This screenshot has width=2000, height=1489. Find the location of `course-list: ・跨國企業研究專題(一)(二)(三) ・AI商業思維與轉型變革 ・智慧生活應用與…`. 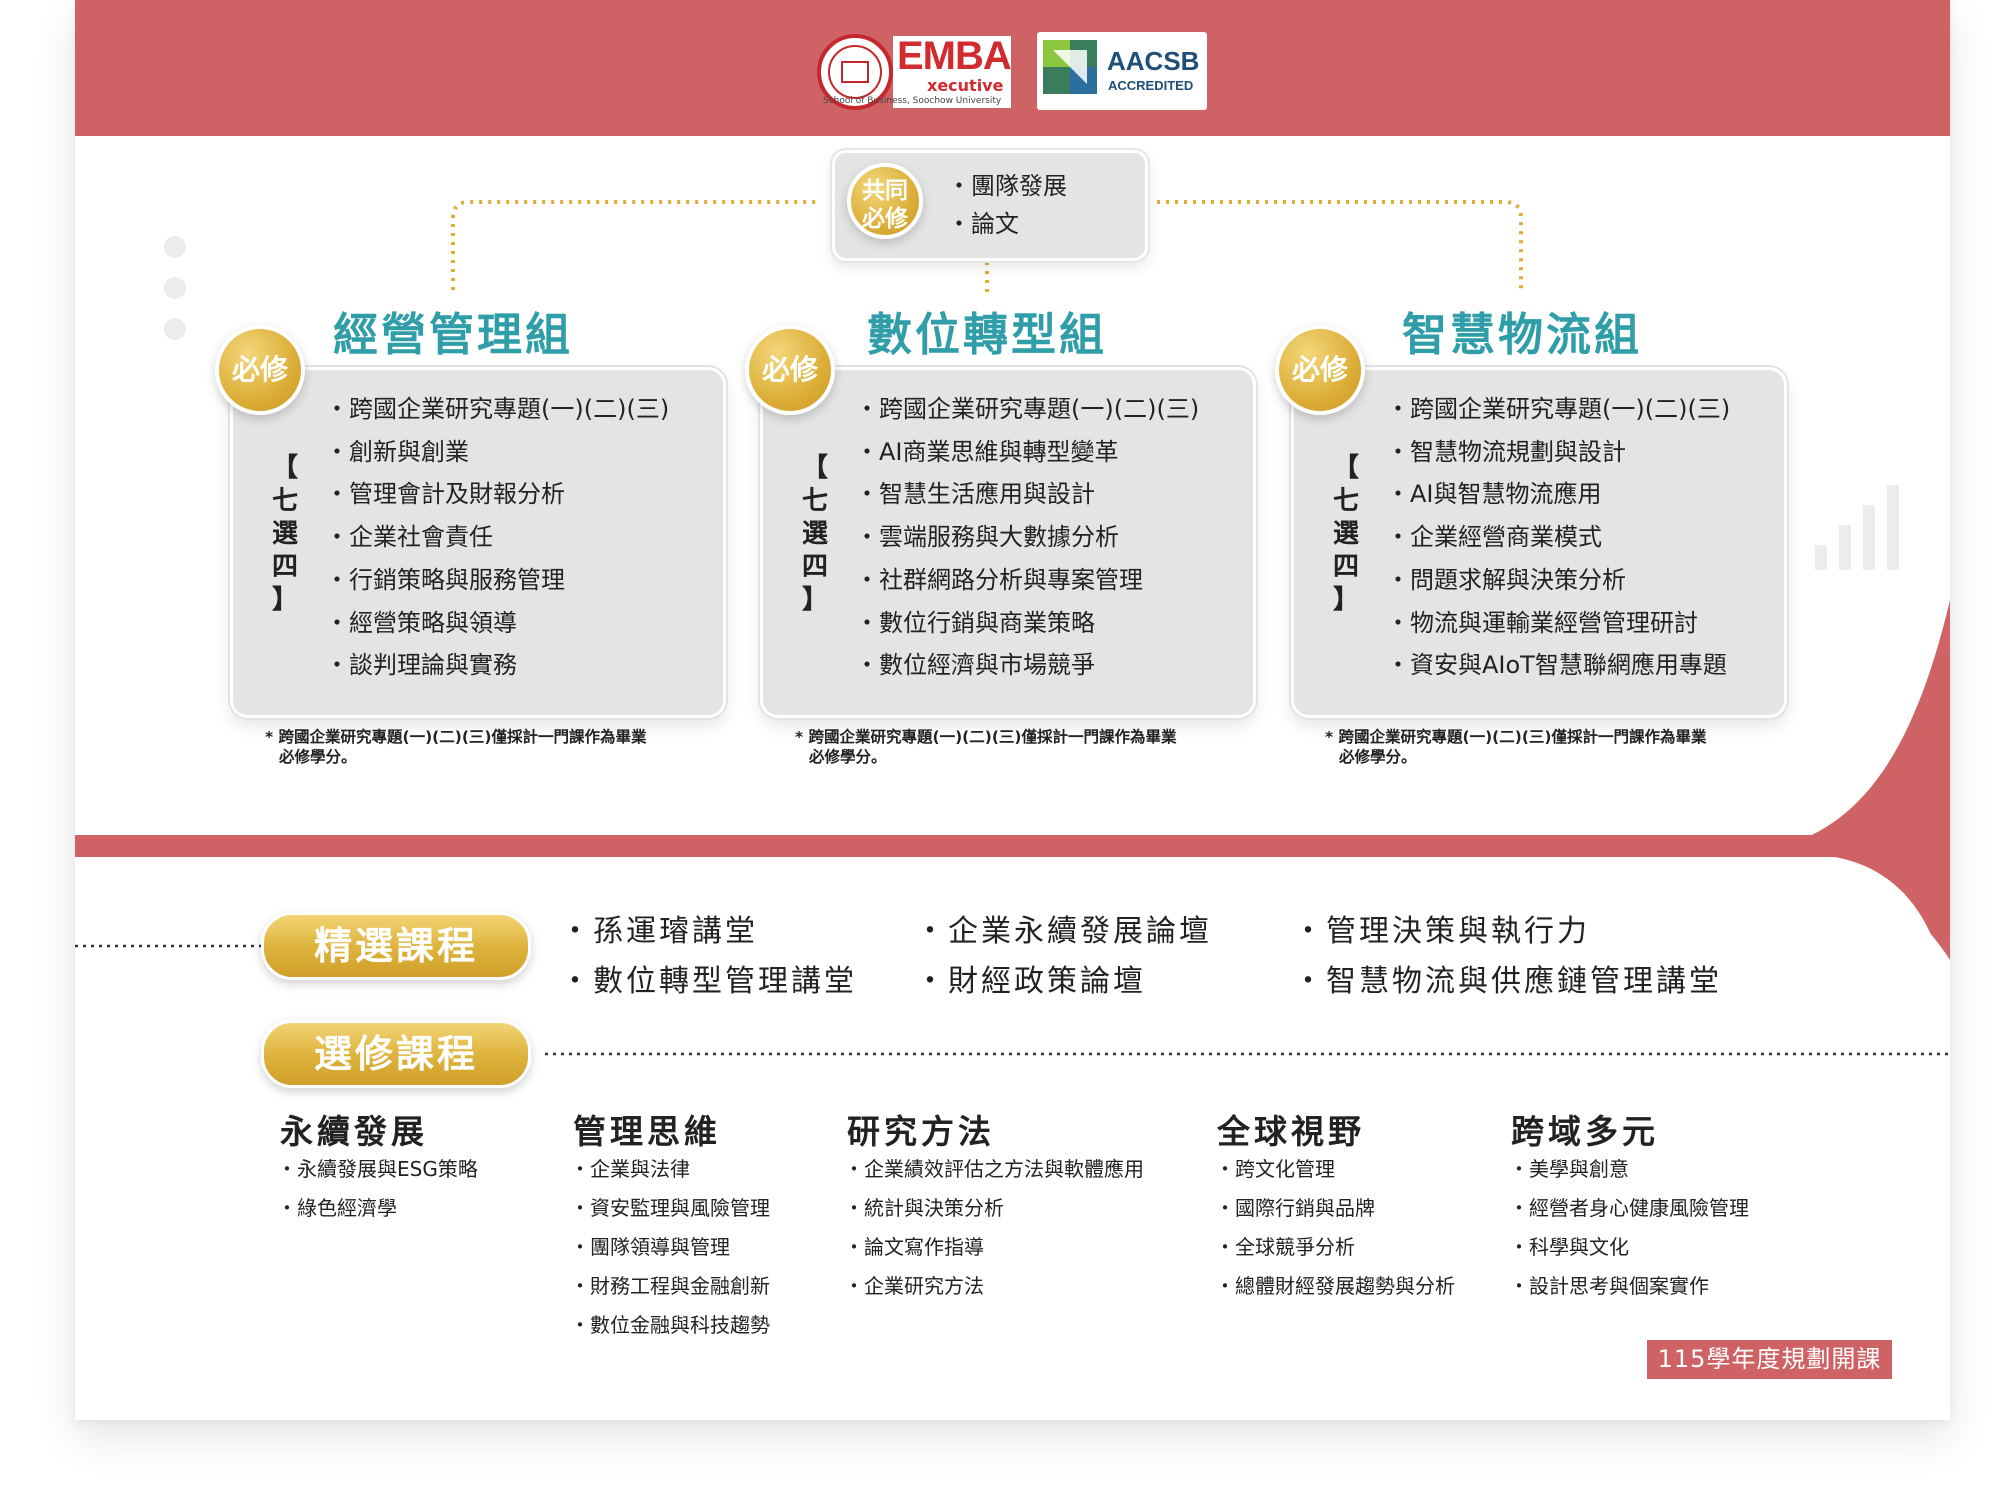

course-list: ・跨國企業研究專題(一)(二)(三) ・AI商業思維與轉型變革 ・智慧生活應用與… is located at coordinates (1027, 537).